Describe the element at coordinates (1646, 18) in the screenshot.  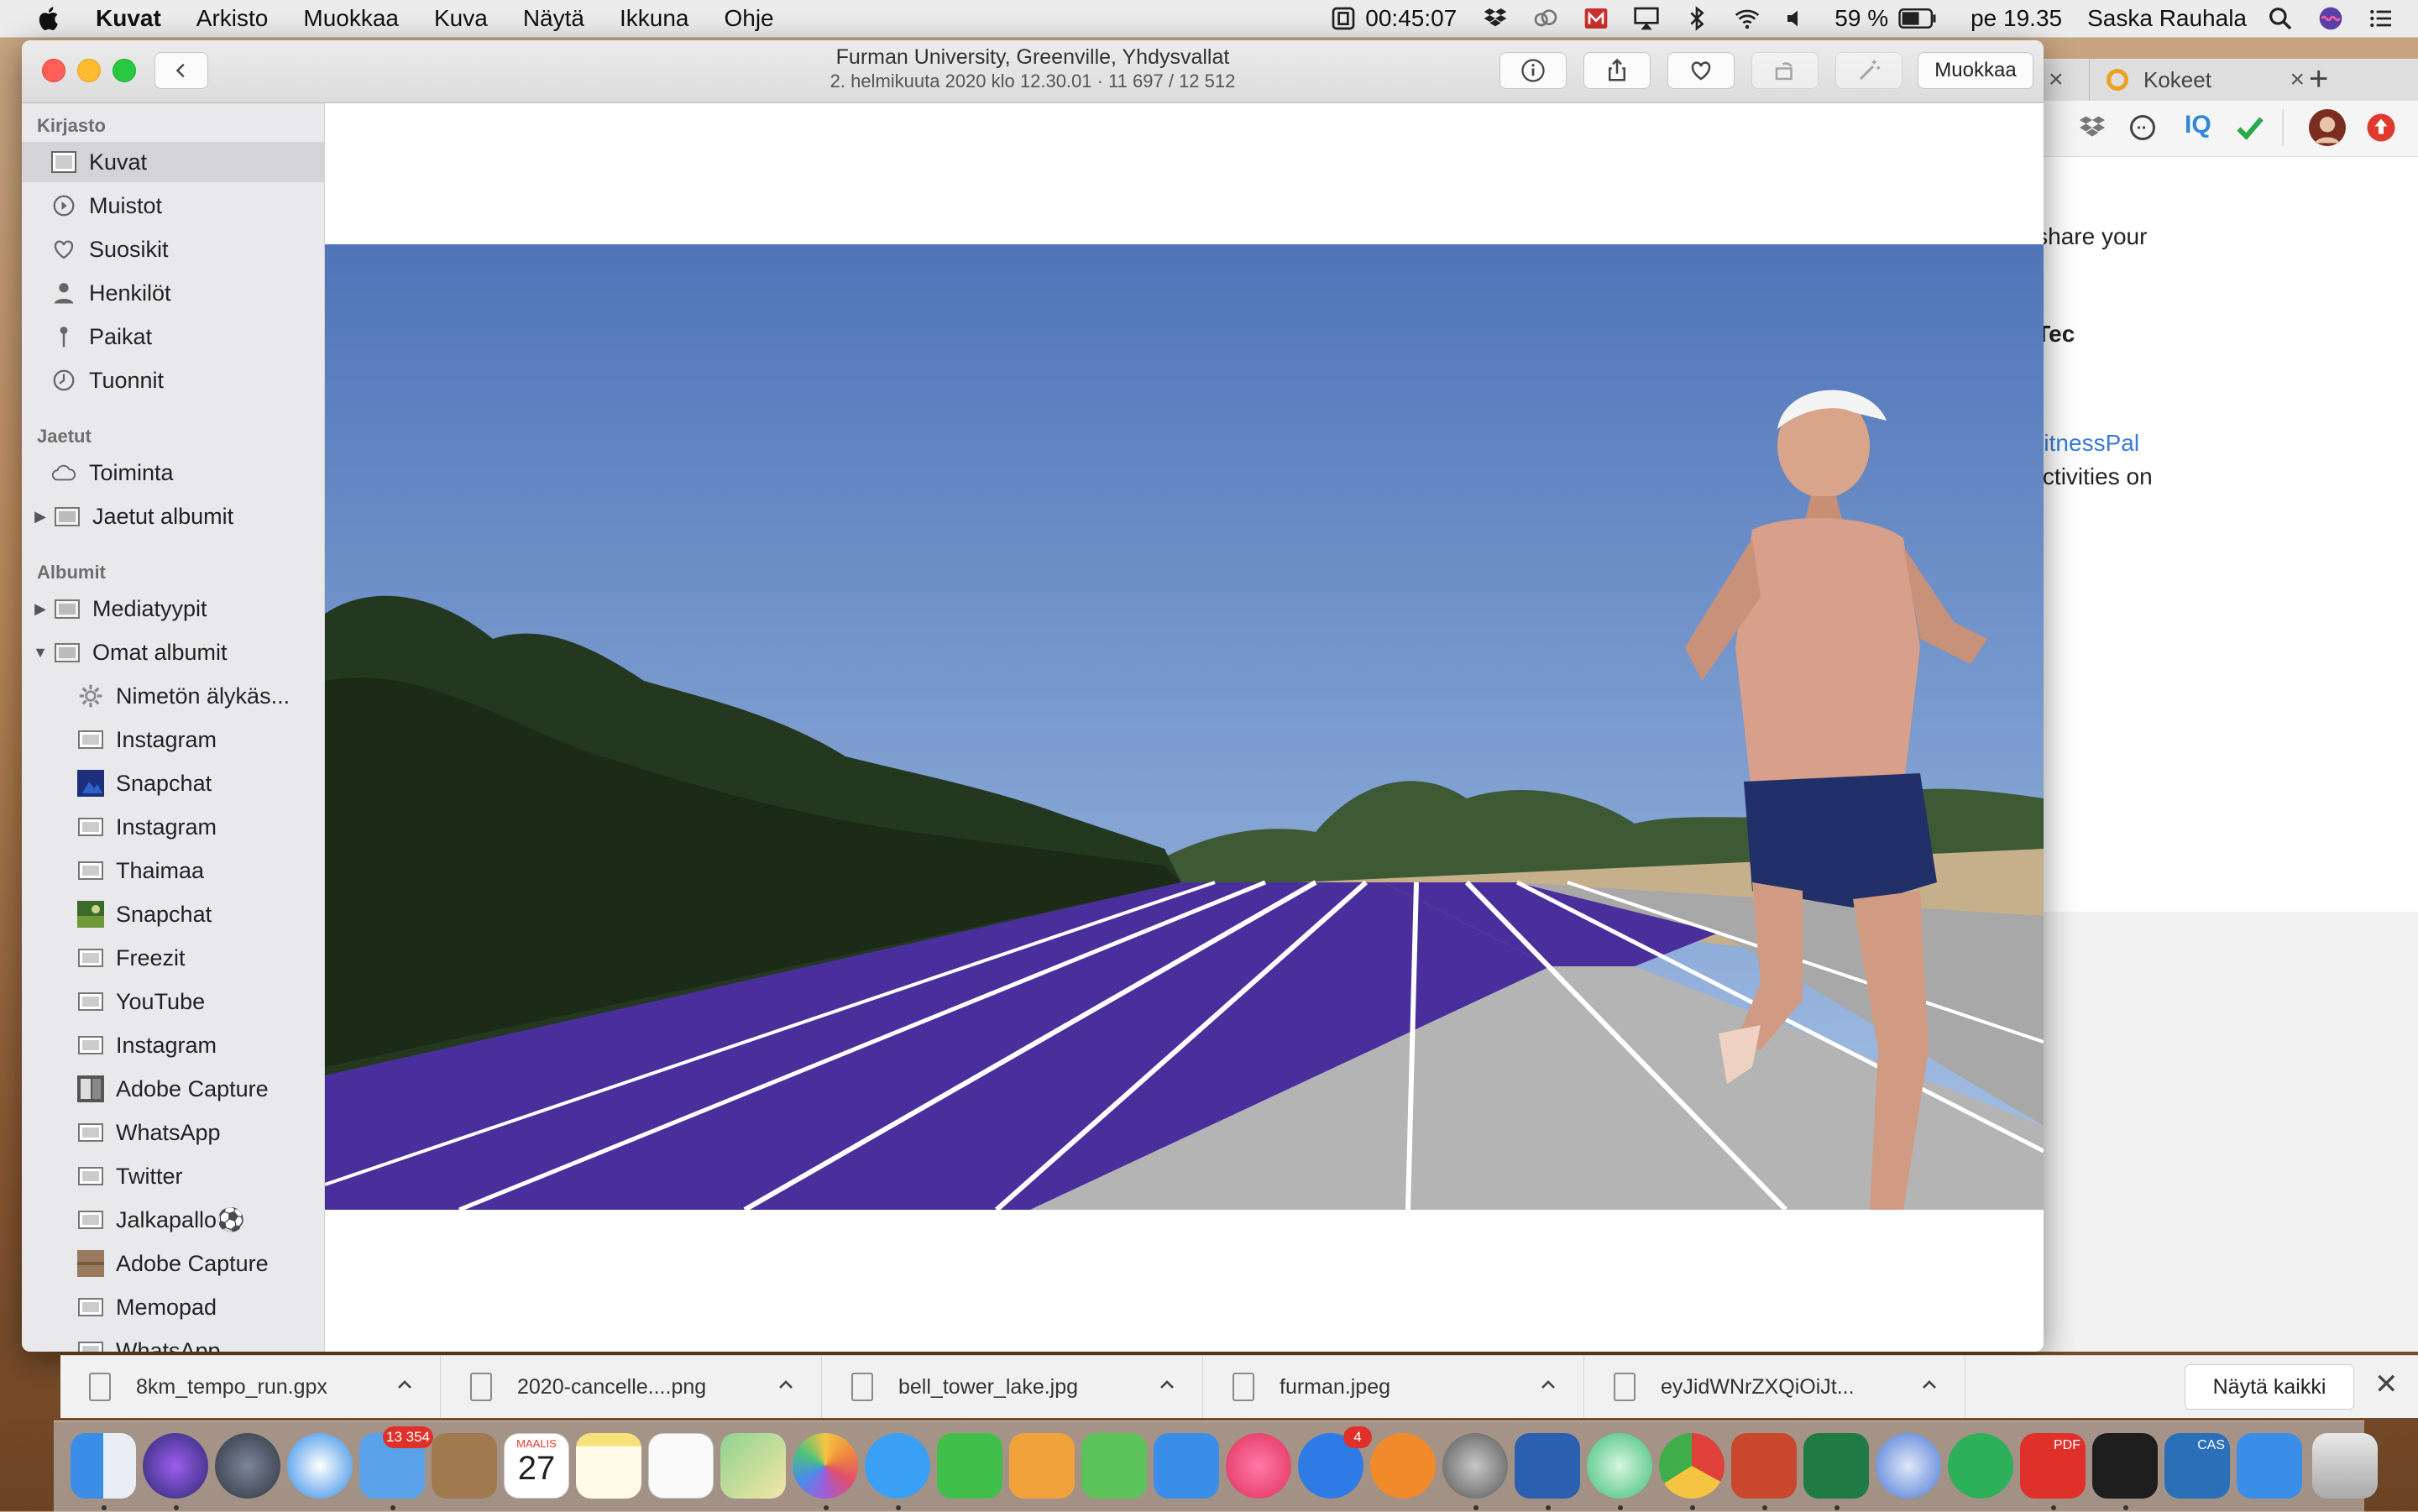
I see `airplay-icon` at that location.